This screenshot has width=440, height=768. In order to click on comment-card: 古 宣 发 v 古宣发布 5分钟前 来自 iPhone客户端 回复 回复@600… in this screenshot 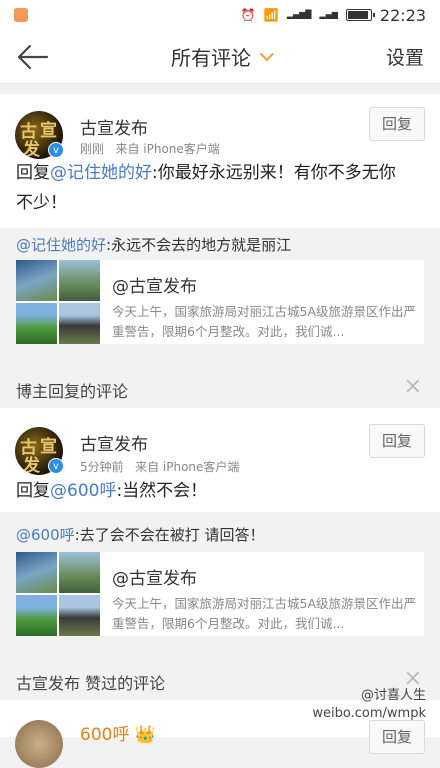, I will do `click(220, 460)`.